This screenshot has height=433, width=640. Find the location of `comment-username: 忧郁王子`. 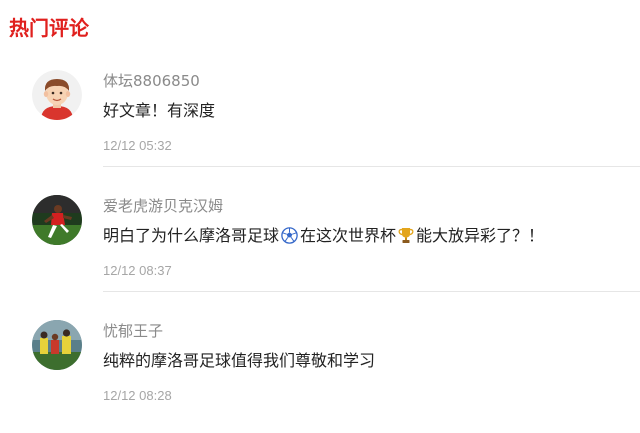

comment-username: 忧郁王子 is located at coordinates (133, 331).